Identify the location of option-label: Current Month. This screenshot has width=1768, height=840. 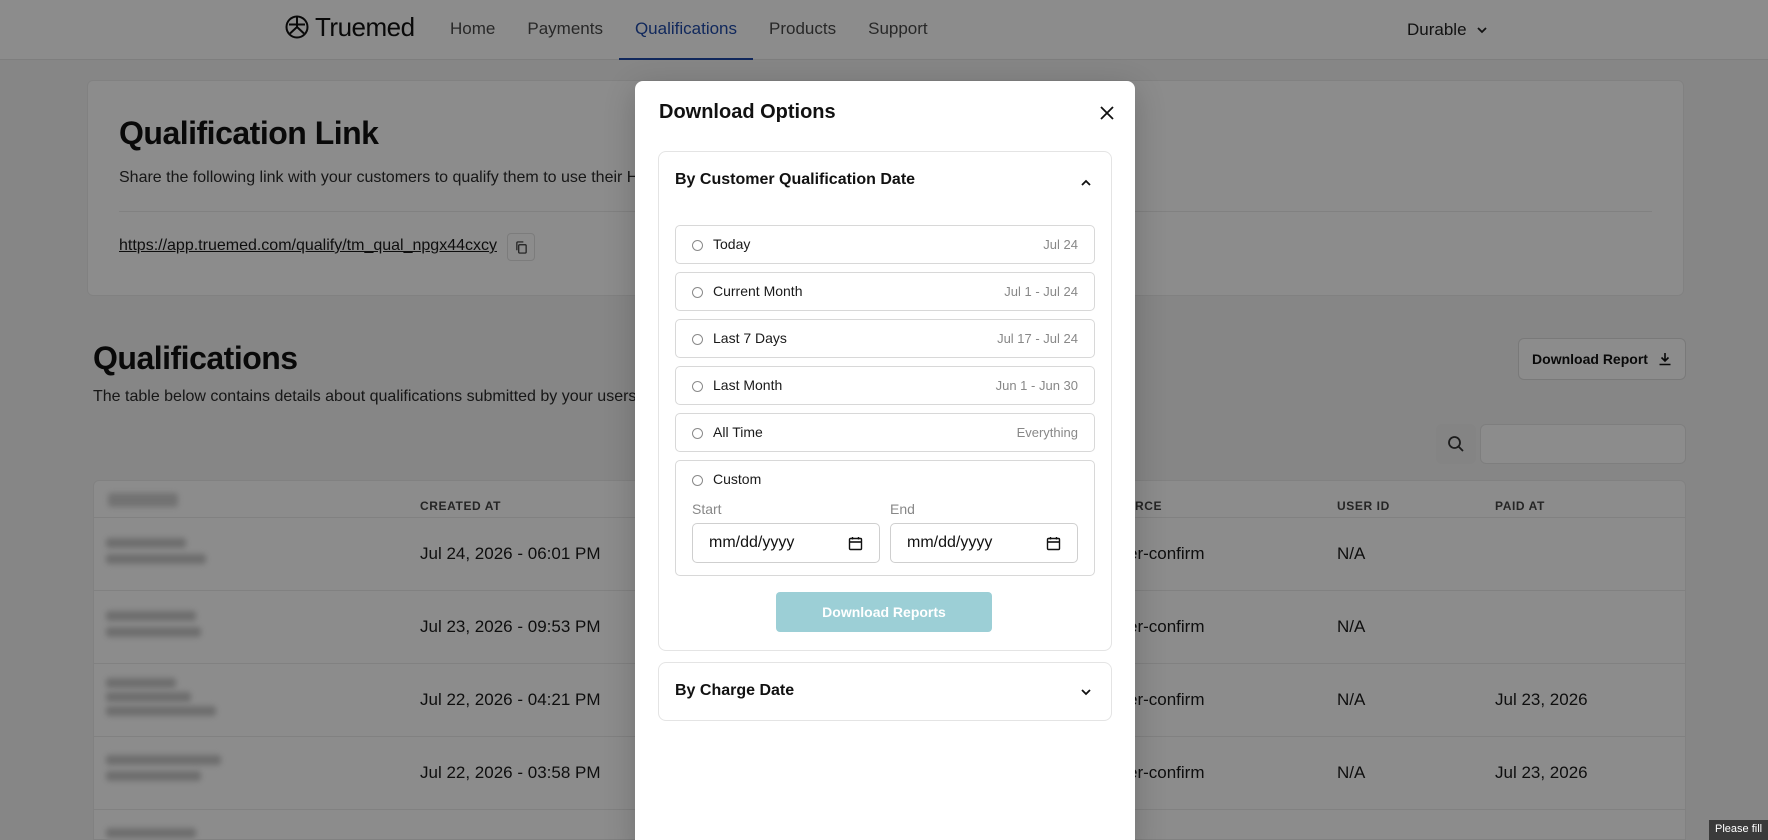
(758, 291).